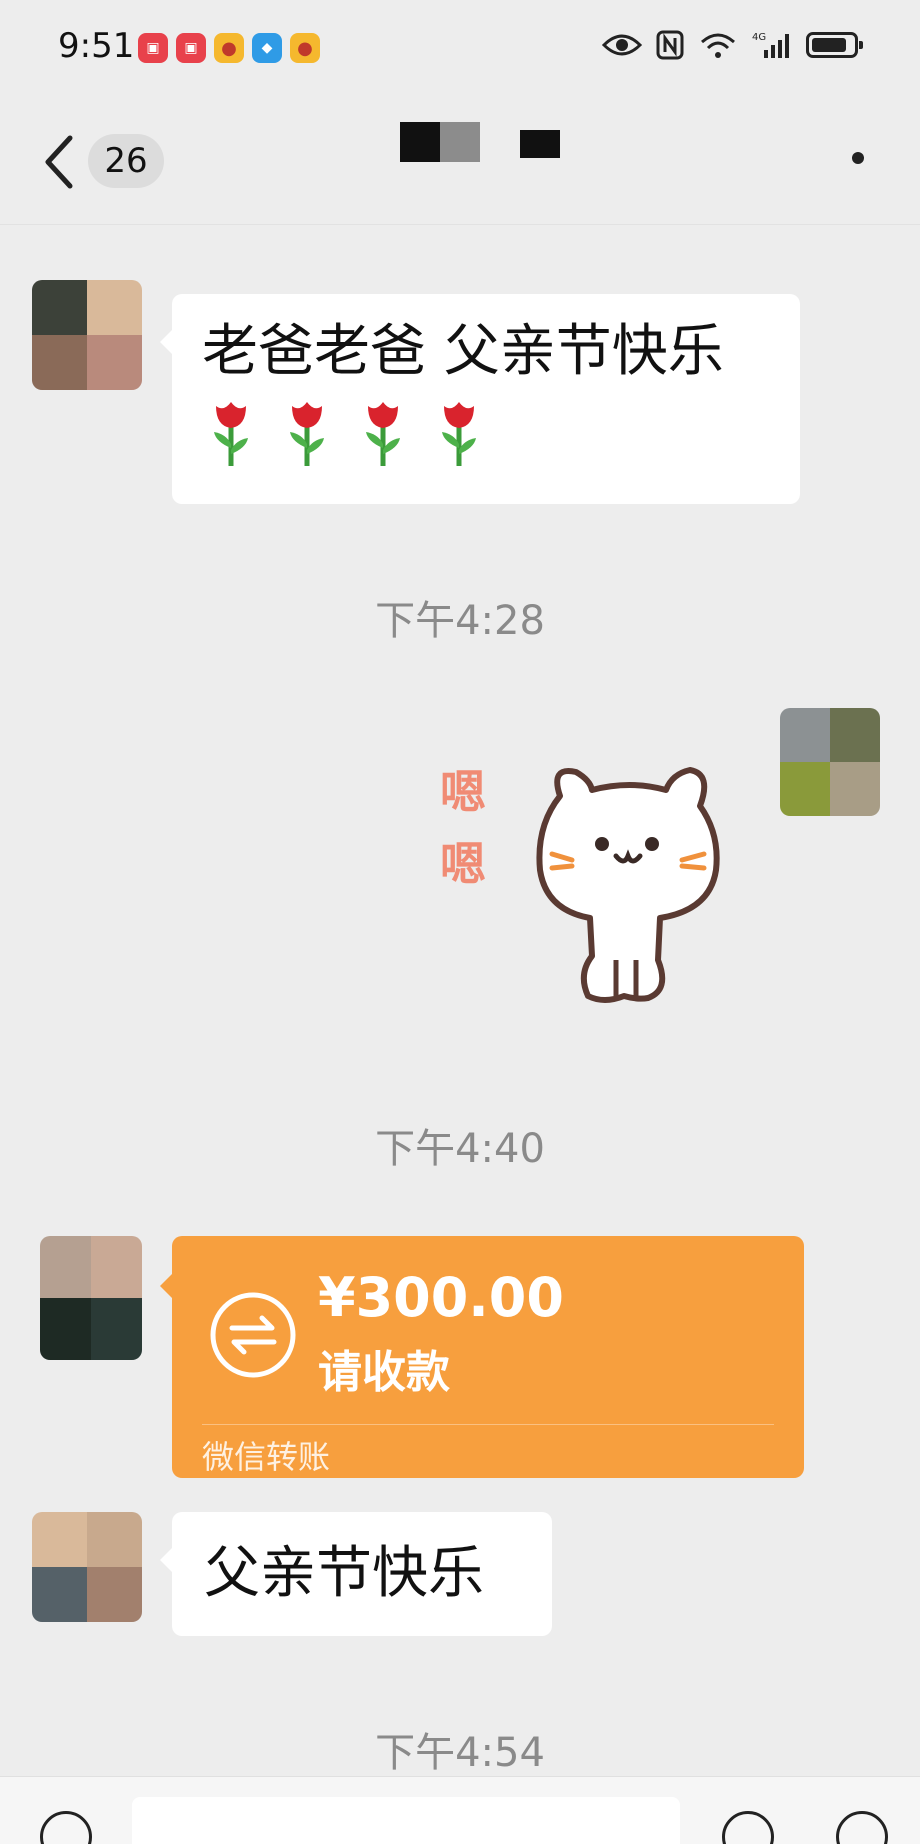 This screenshot has height=1844, width=920. Describe the element at coordinates (628, 885) in the screenshot. I see `white-cat-icon` at that location.